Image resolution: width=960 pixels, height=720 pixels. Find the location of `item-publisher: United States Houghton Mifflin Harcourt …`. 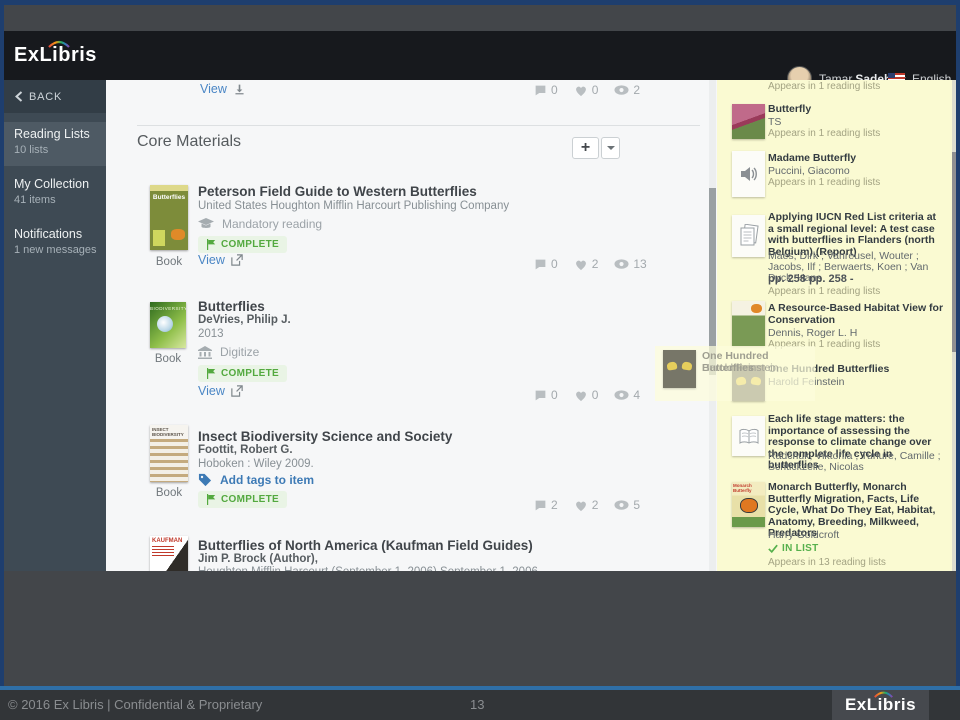

item-publisher: United States Houghton Mifflin Harcourt … is located at coordinates (354, 206).